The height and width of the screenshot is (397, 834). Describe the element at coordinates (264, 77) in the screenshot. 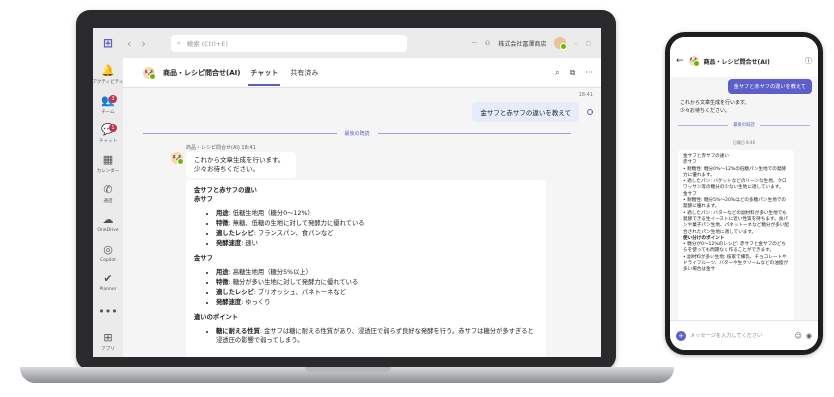

I see `tab-chat: チャット` at that location.